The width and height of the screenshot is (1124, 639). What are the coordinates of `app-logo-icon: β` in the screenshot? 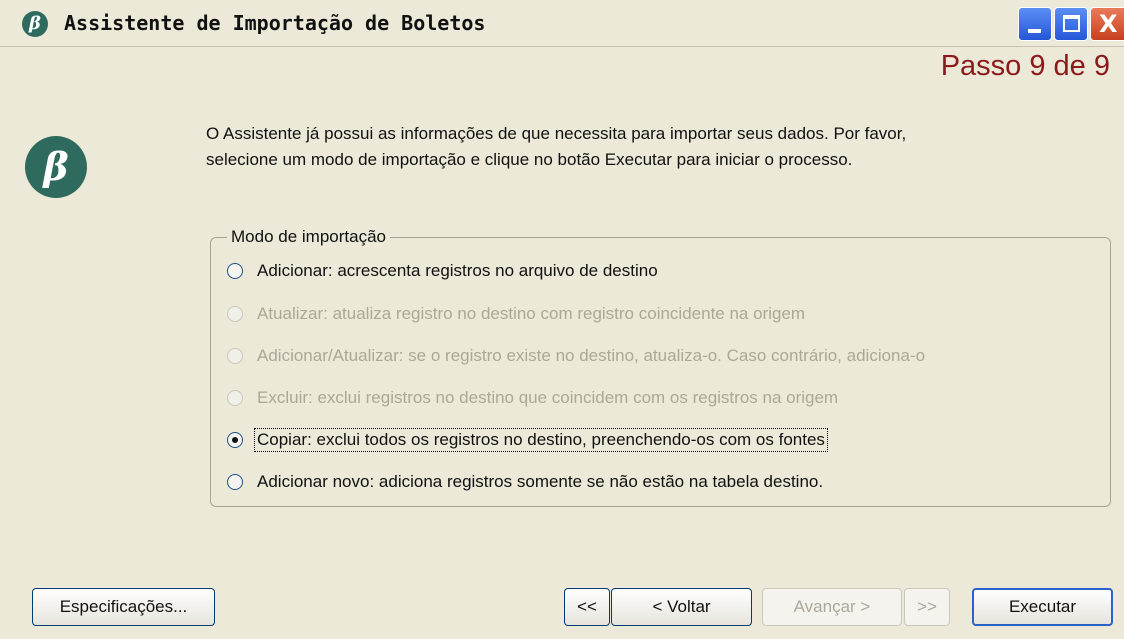 It's located at (35, 24).